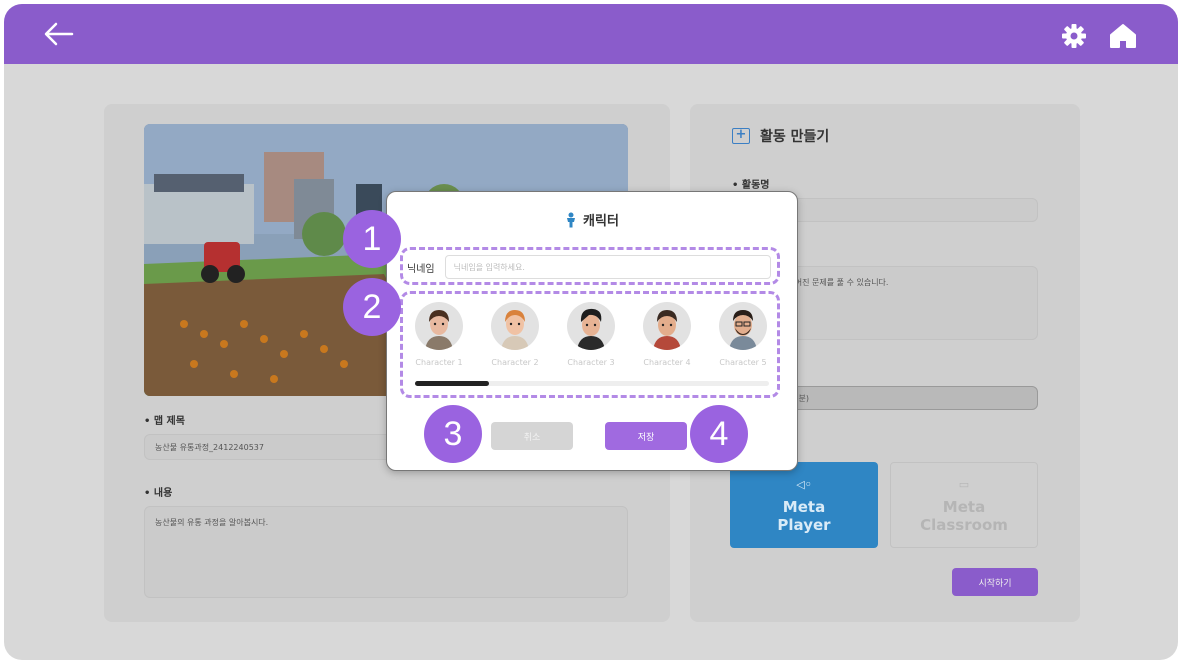 The image size is (1182, 660). What do you see at coordinates (804, 484) in the screenshot?
I see `megaphone-icon: ◁◦` at bounding box center [804, 484].